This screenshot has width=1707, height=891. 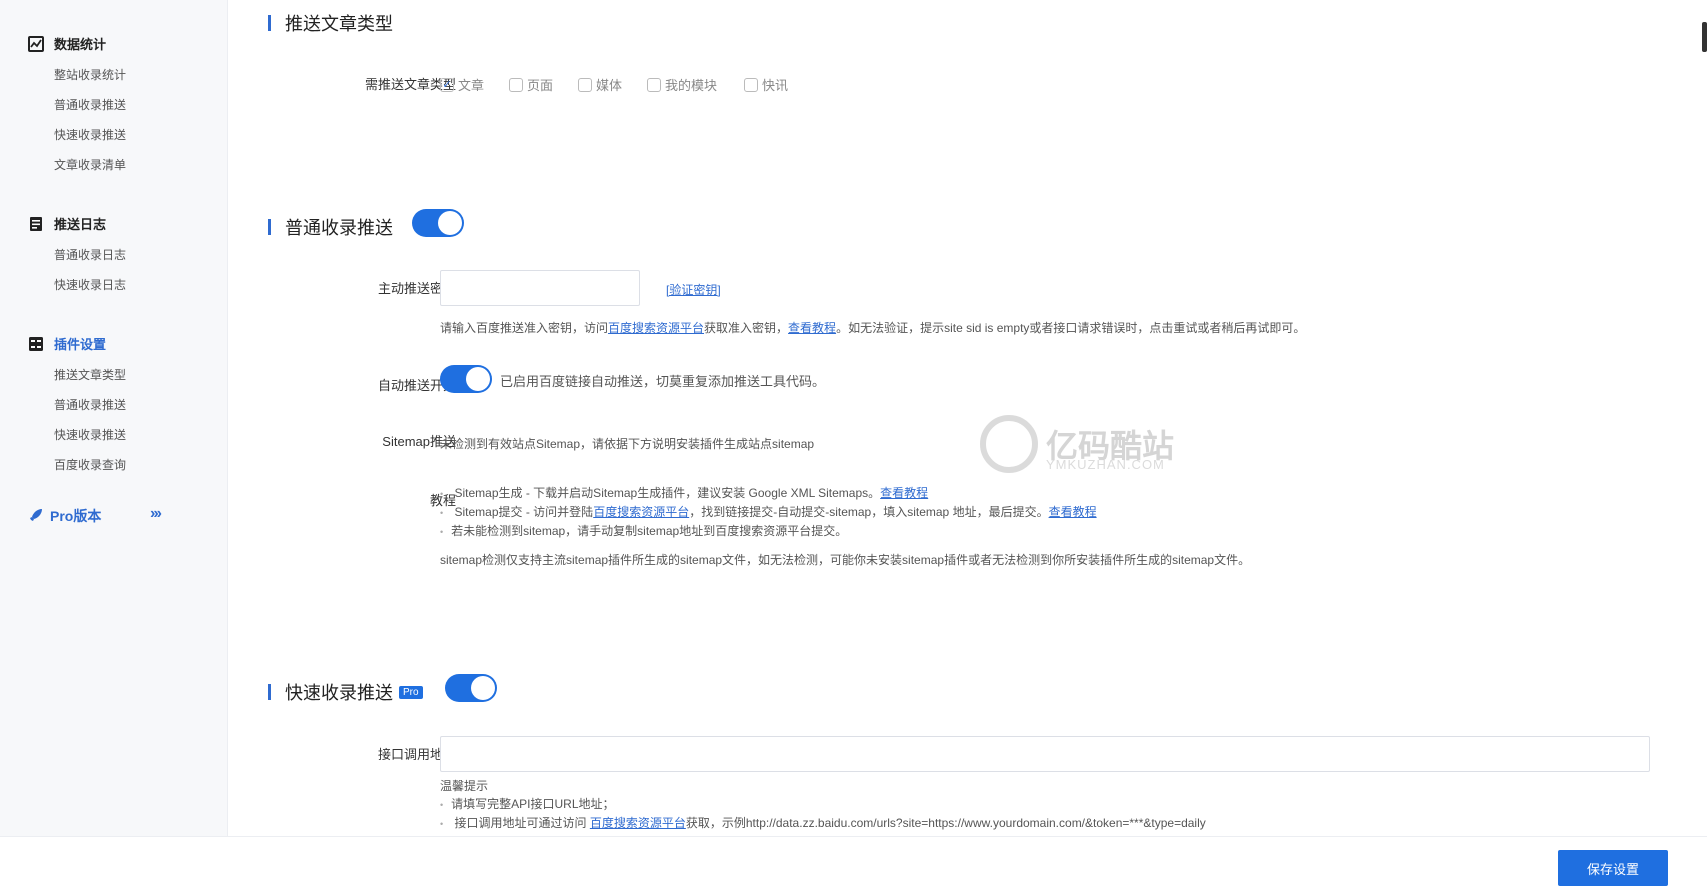 What do you see at coordinates (524, 512) in the screenshot?
I see `tutorial-text: Sitemap提交 - 访问并登陆` at bounding box center [524, 512].